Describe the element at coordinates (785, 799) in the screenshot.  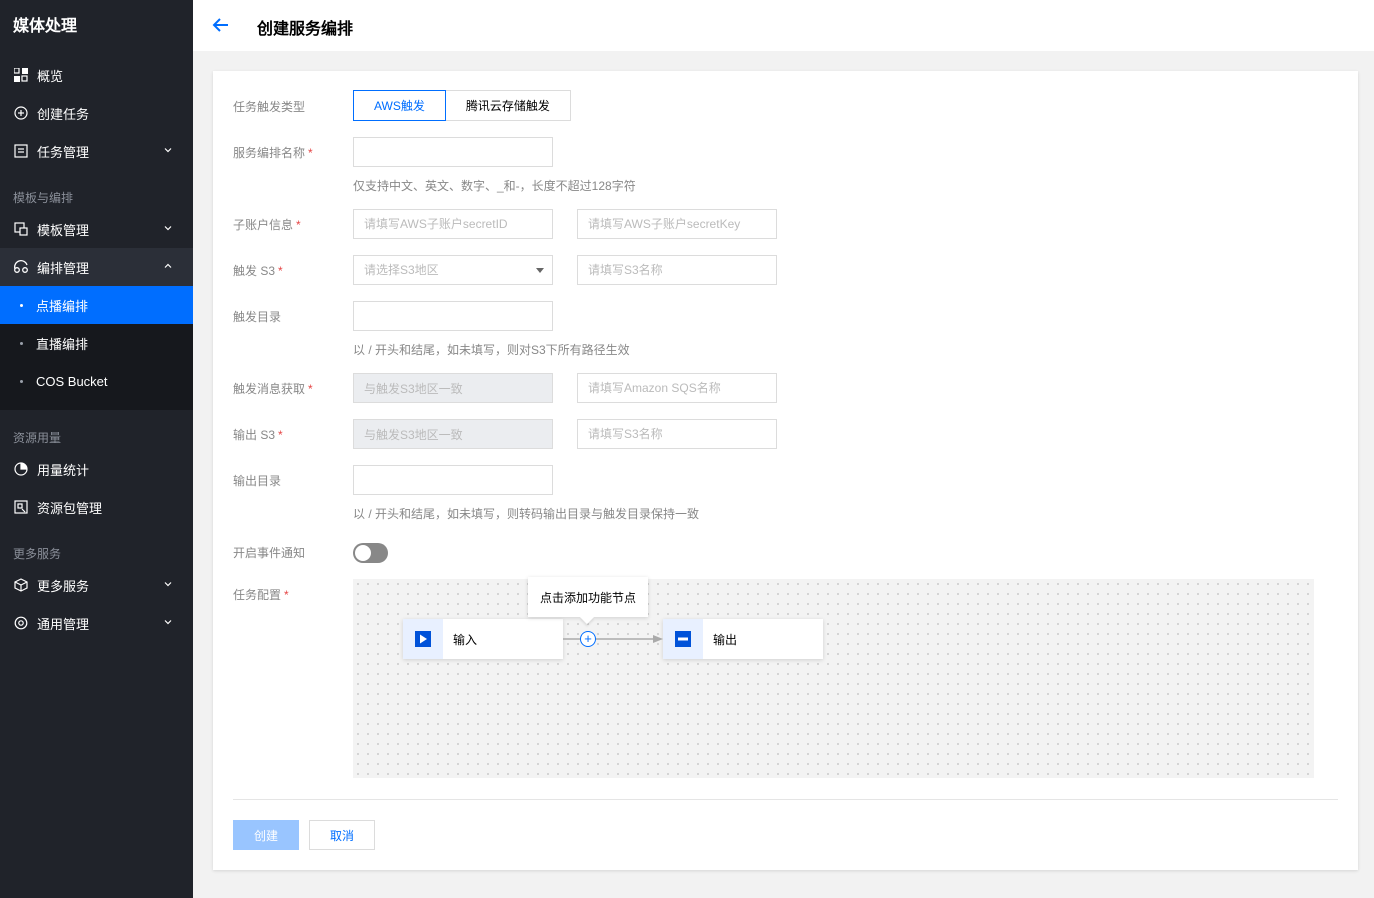
I see `form-divider` at that location.